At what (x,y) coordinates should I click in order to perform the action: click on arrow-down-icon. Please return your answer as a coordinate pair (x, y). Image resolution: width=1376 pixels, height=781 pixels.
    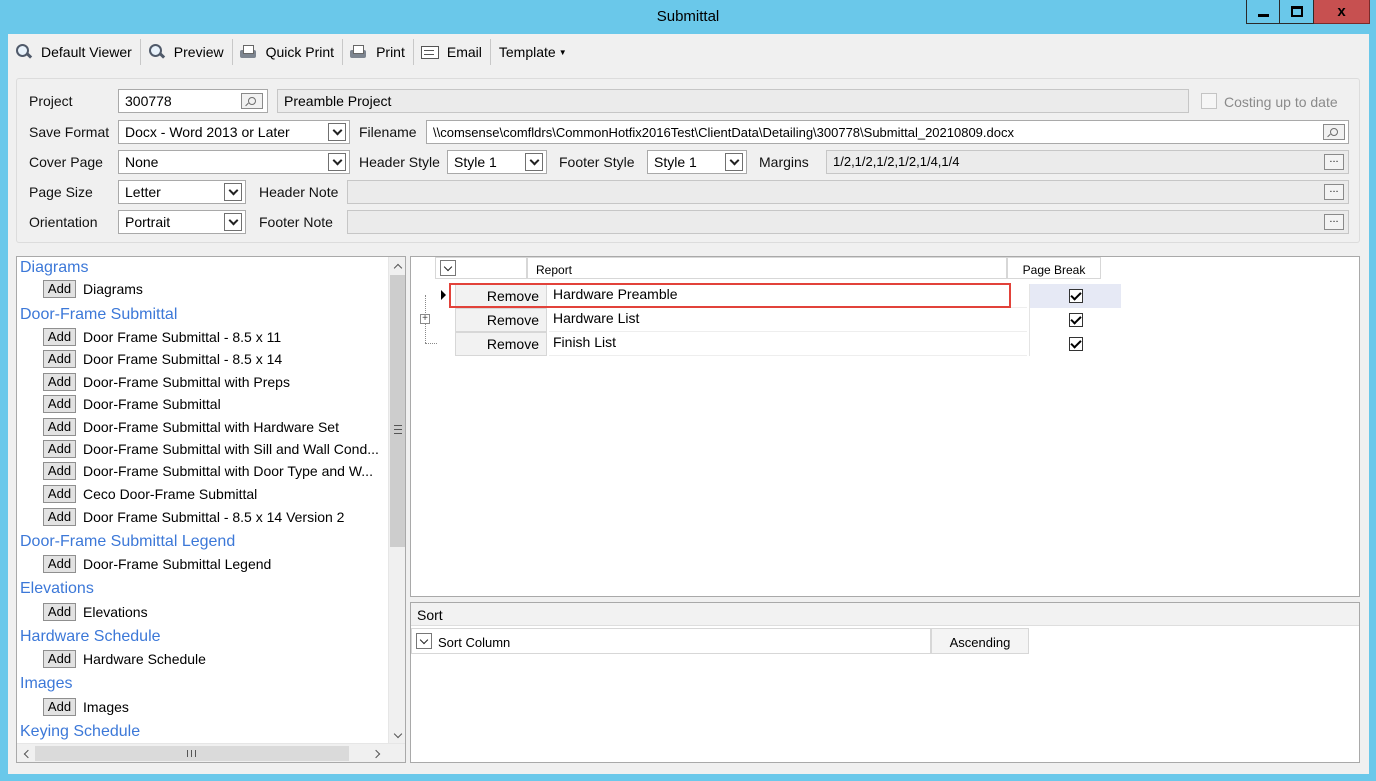
    Looking at the image, I should click on (397, 733).